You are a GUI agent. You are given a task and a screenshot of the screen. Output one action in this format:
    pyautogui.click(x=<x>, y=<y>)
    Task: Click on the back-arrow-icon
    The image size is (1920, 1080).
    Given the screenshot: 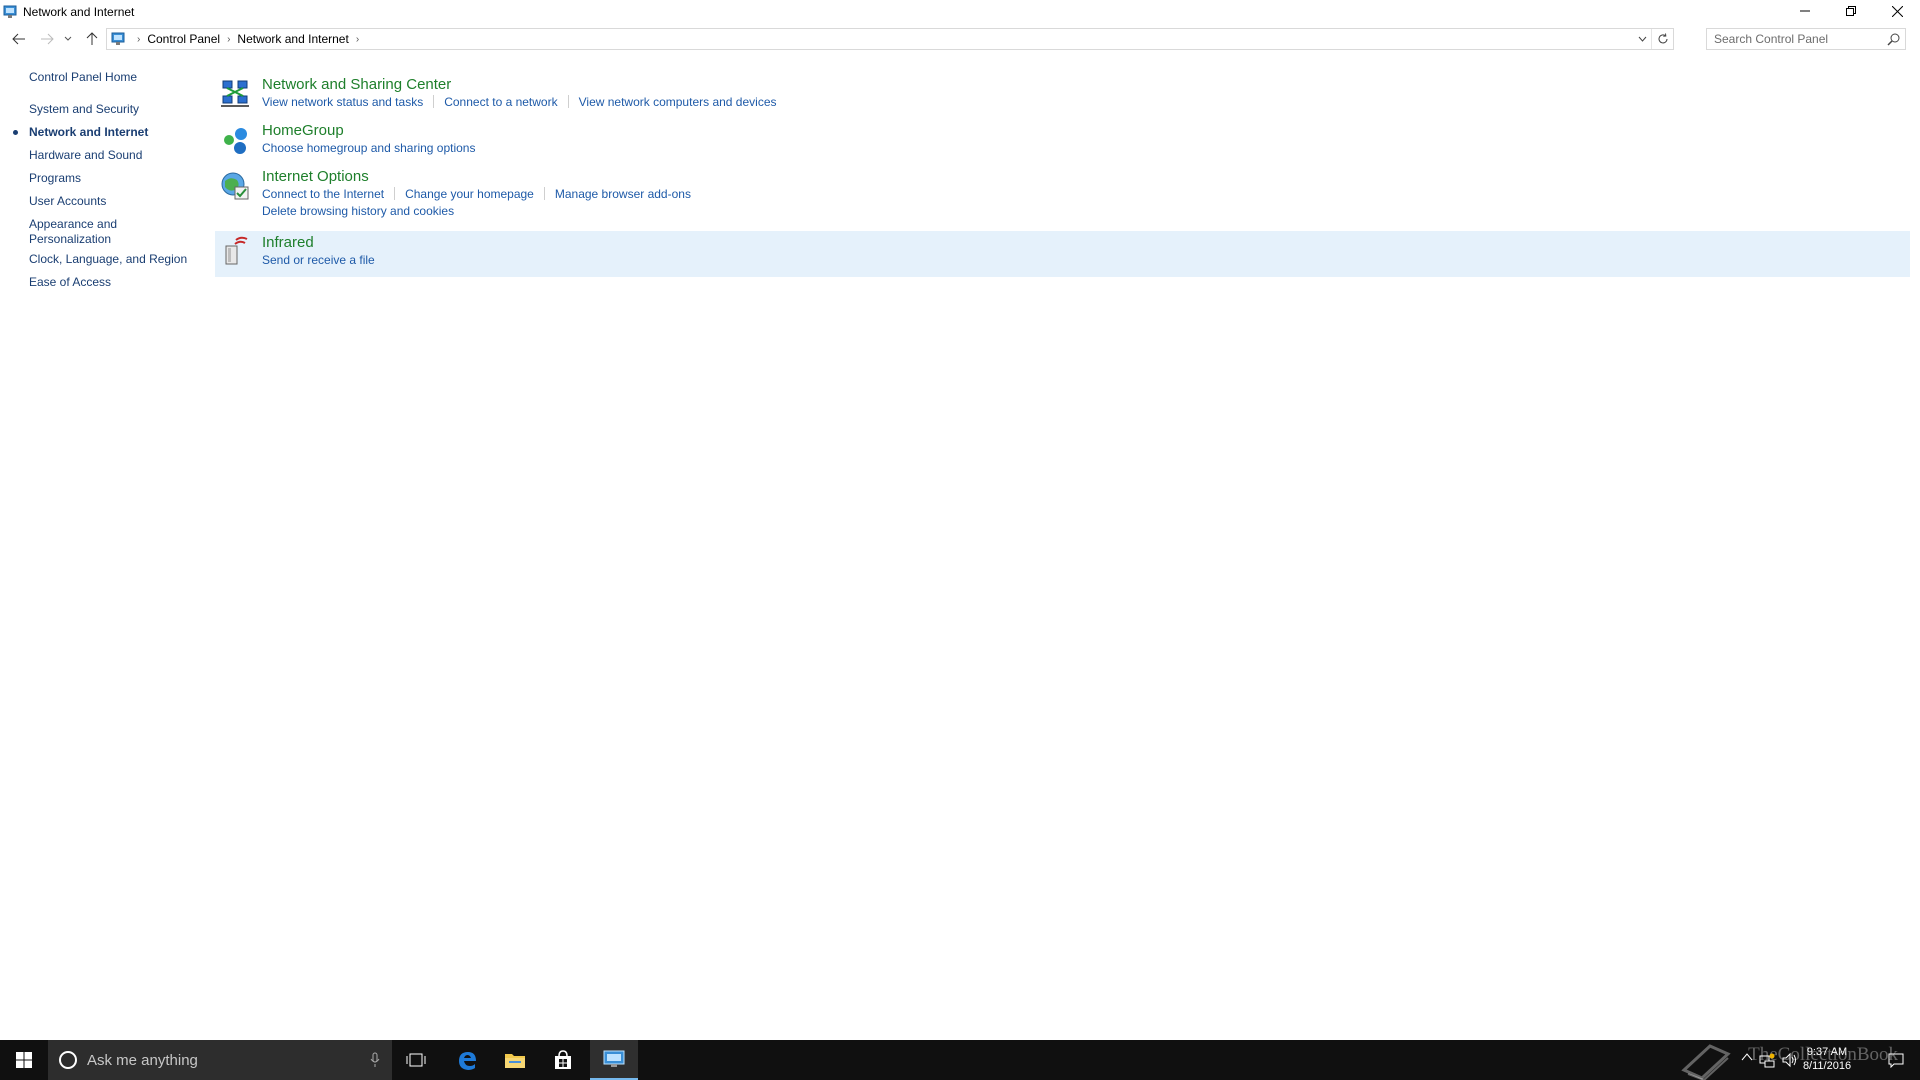 What is the action you would take?
    pyautogui.click(x=18, y=39)
    